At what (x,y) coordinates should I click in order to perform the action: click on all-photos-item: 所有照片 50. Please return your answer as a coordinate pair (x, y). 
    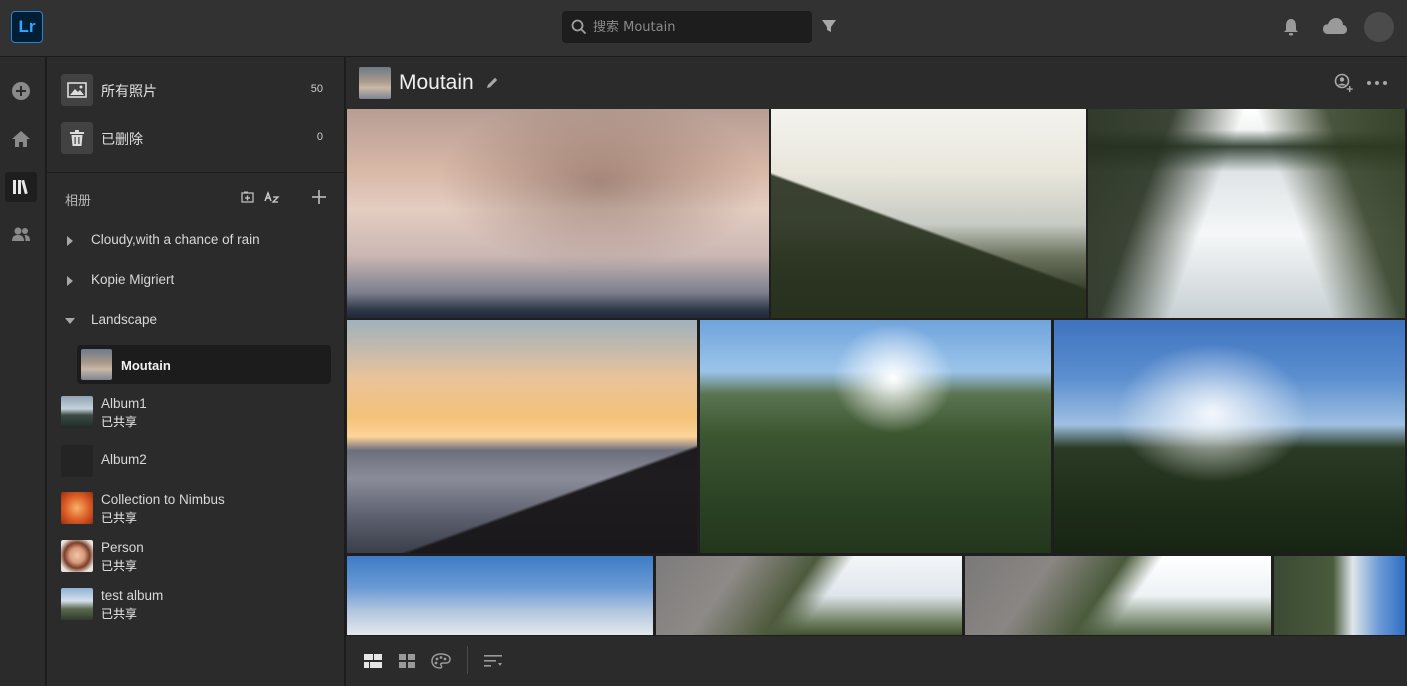
    Looking at the image, I should click on (196, 91).